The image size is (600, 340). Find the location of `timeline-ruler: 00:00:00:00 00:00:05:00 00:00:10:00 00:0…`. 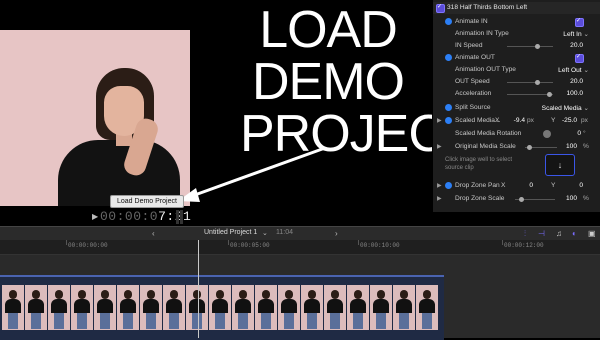

timeline-ruler: 00:00:00:00 00:00:05:00 00:00:10:00 00:0… is located at coordinates (300, 247).